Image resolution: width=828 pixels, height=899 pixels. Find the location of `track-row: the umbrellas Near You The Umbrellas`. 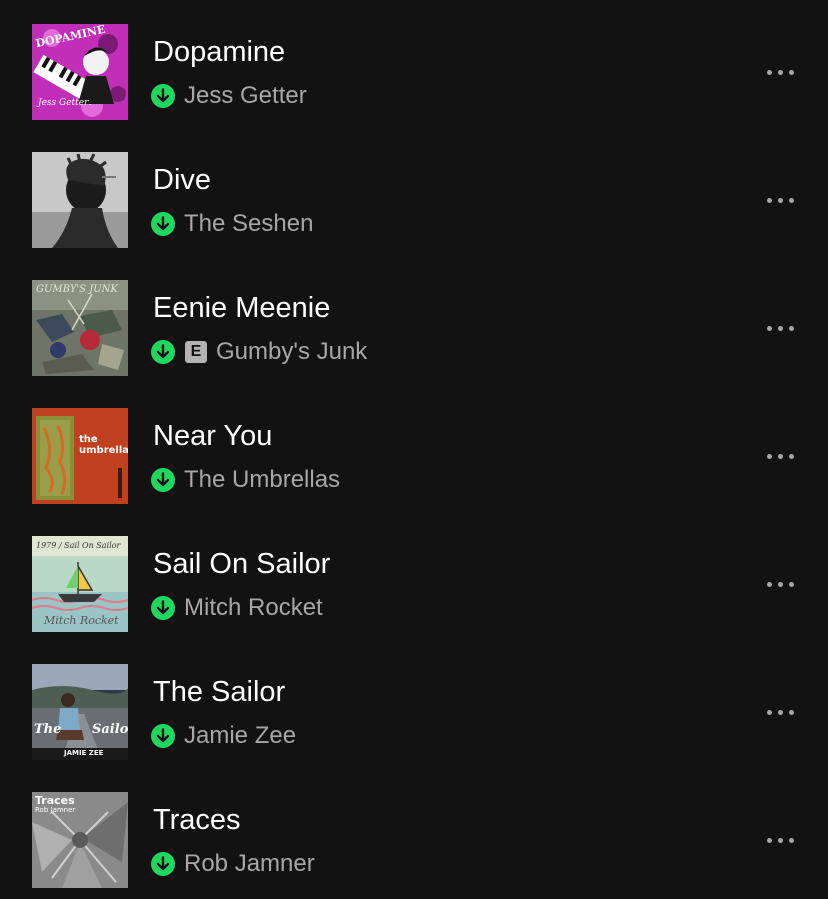

track-row: the umbrellas Near You The Umbrellas is located at coordinates (414, 448).